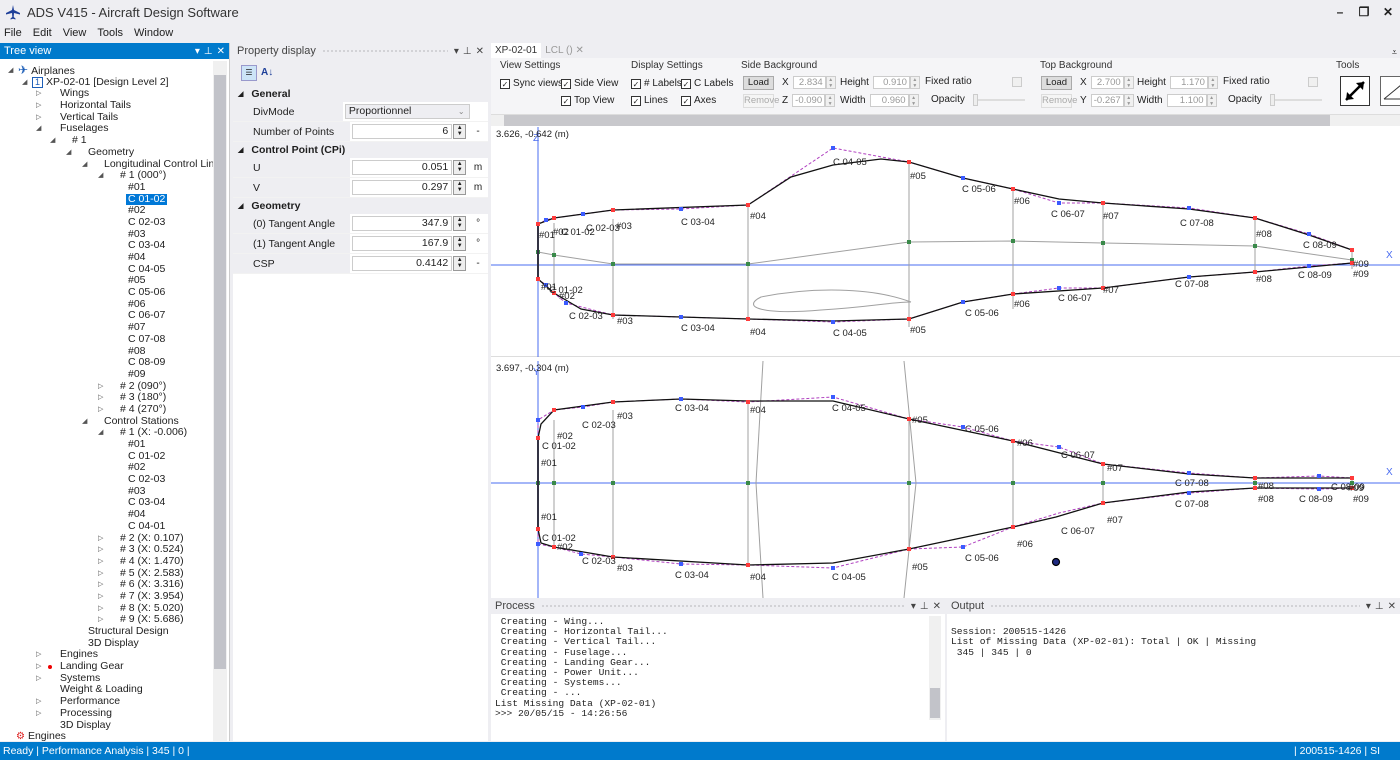  What do you see at coordinates (1188, 82) in the screenshot?
I see `top-height-input: 1.170` at bounding box center [1188, 82].